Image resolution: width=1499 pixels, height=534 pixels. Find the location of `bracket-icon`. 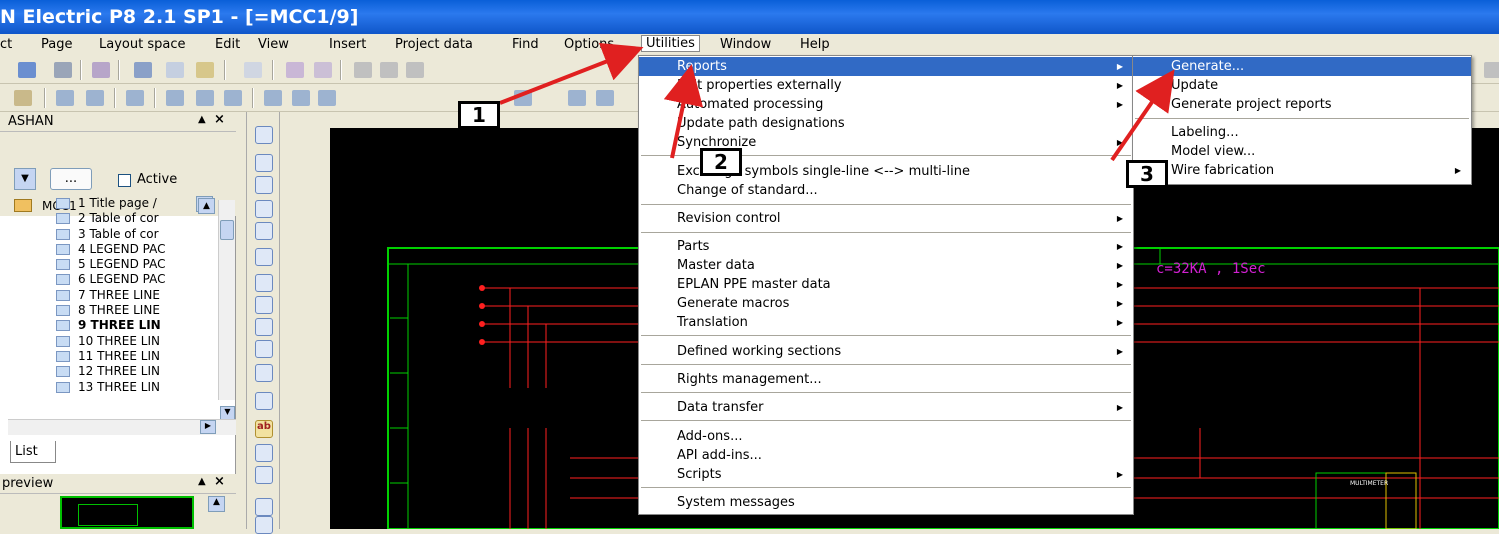

bracket-icon is located at coordinates (264, 401).